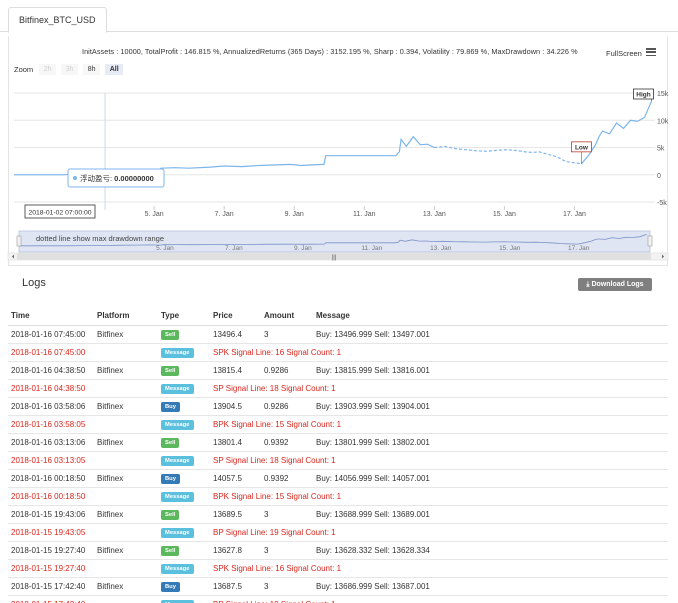 This screenshot has width=678, height=603. Describe the element at coordinates (266, 586) in the screenshot. I see `row-amount: 3` at that location.